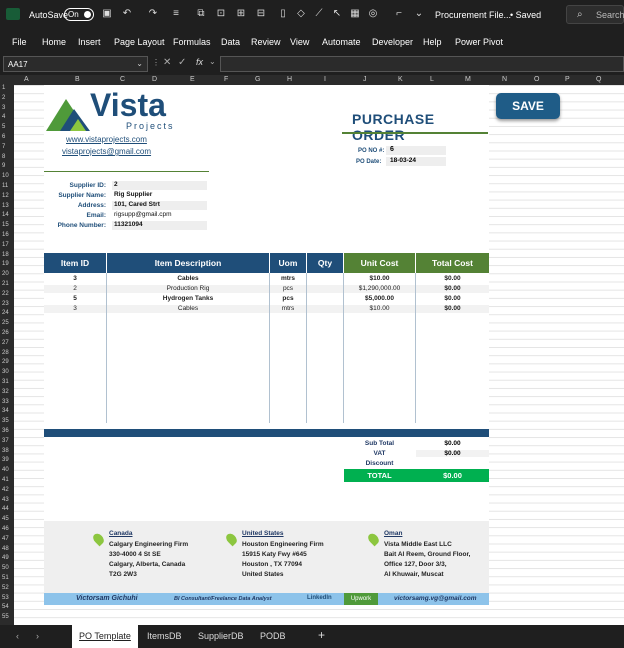  What do you see at coordinates (289, 79) in the screenshot?
I see `col-header: H` at bounding box center [289, 79].